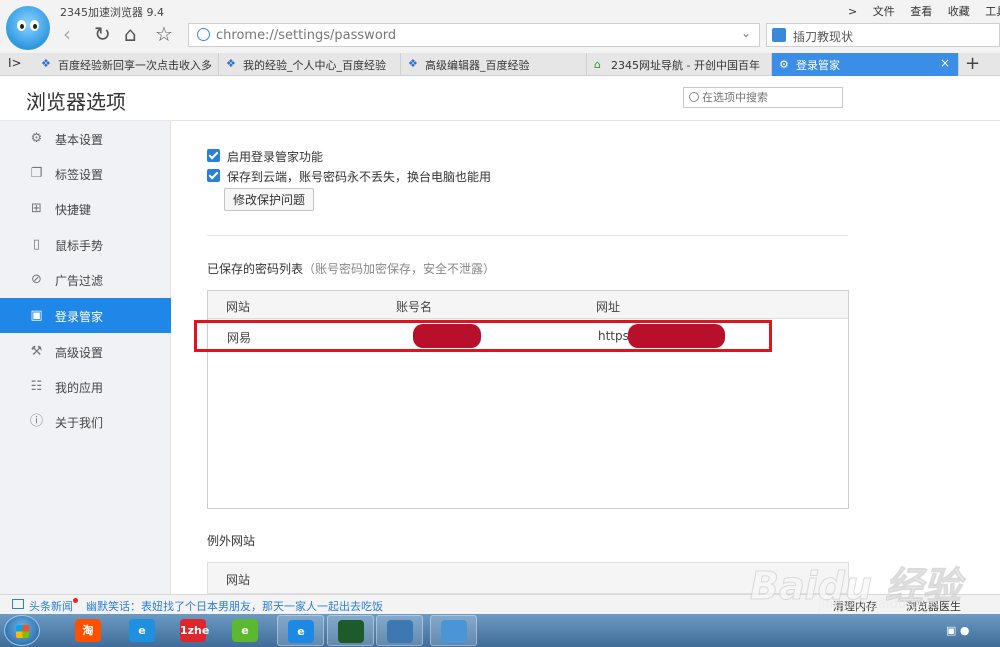  I want to click on app-title: 2345加速浏览器 9.4, so click(112, 12).